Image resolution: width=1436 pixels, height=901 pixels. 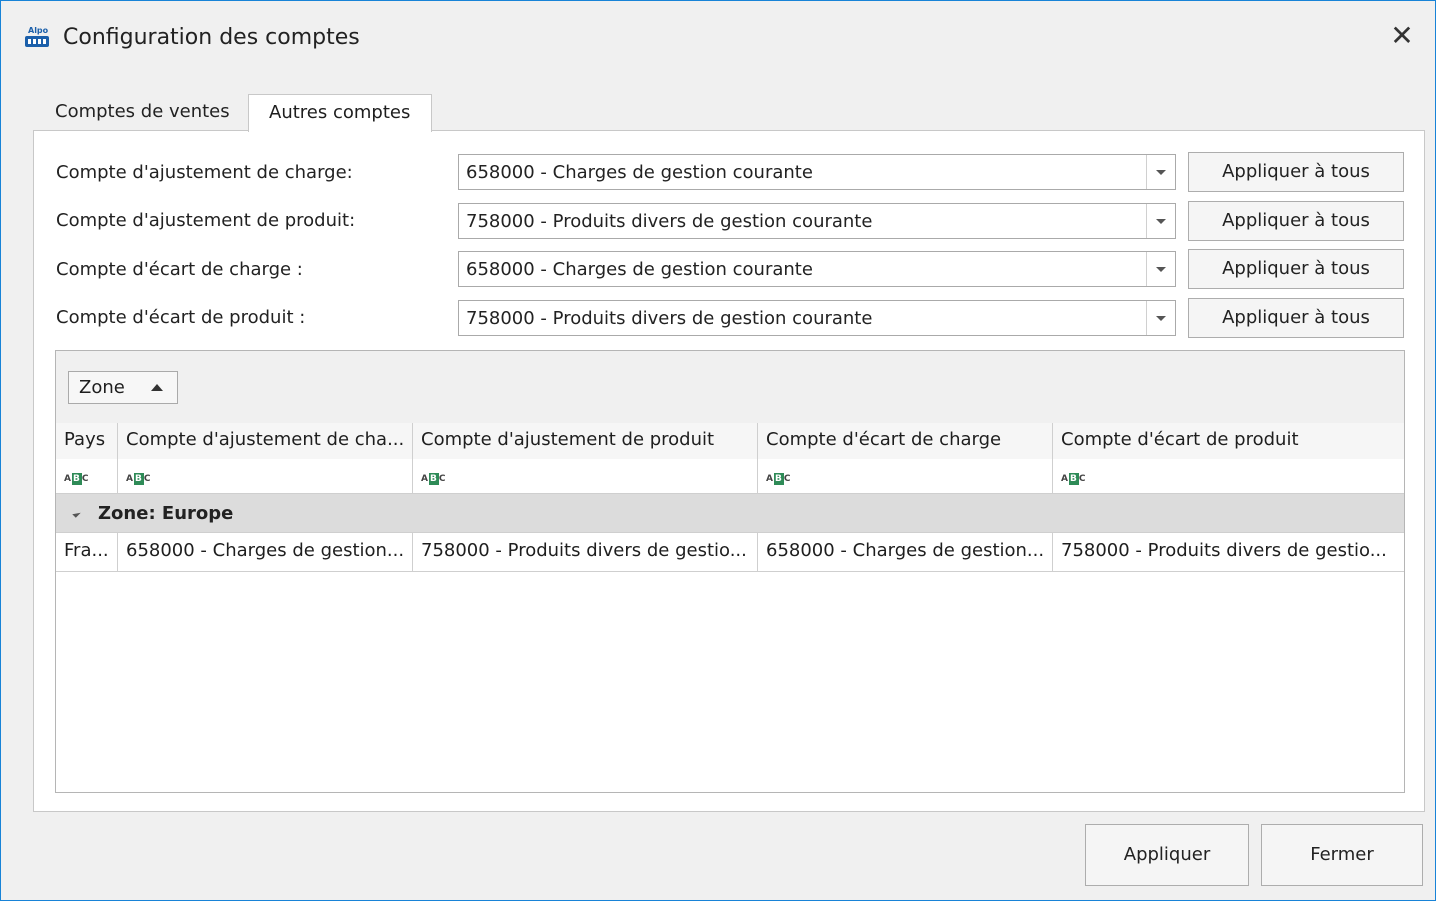 I want to click on apply-all-button-ecart-charge: Appliquer à tous, so click(x=1296, y=269).